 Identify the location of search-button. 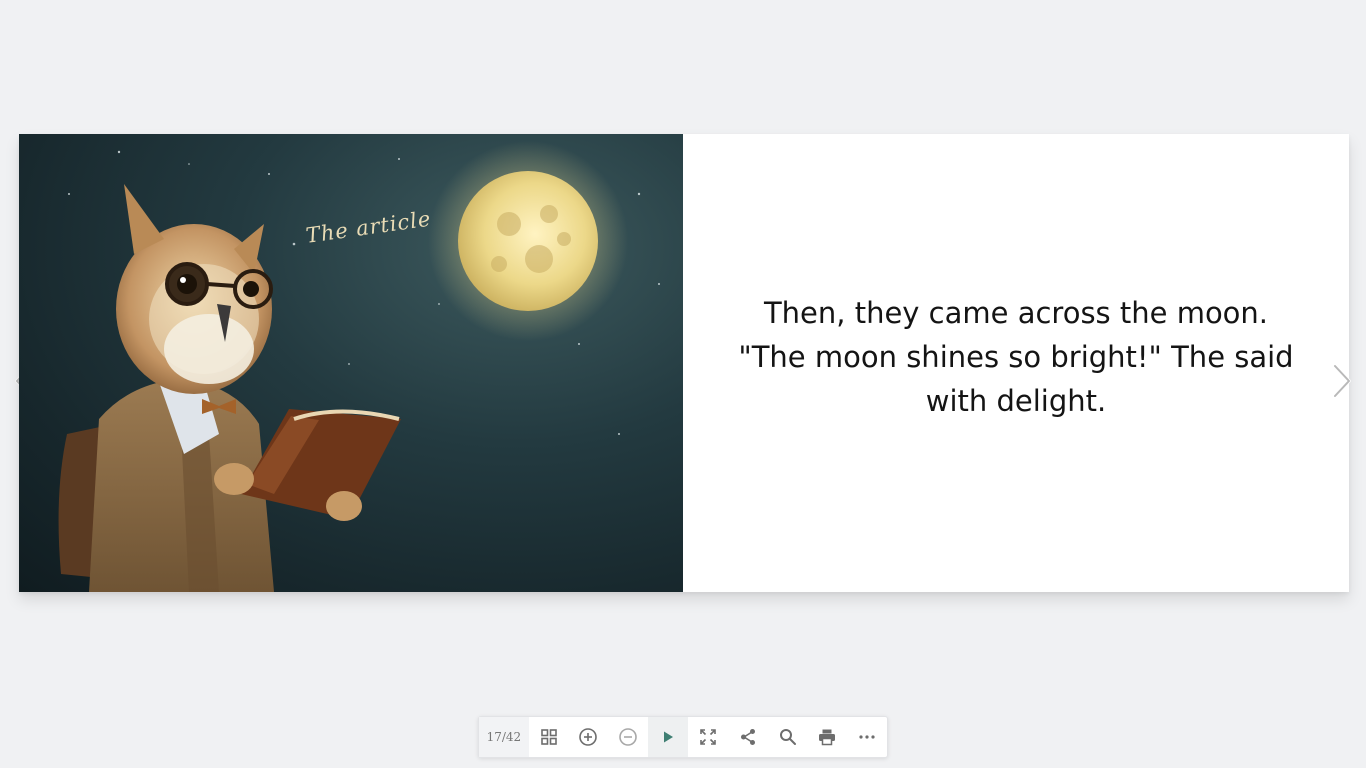
(788, 737).